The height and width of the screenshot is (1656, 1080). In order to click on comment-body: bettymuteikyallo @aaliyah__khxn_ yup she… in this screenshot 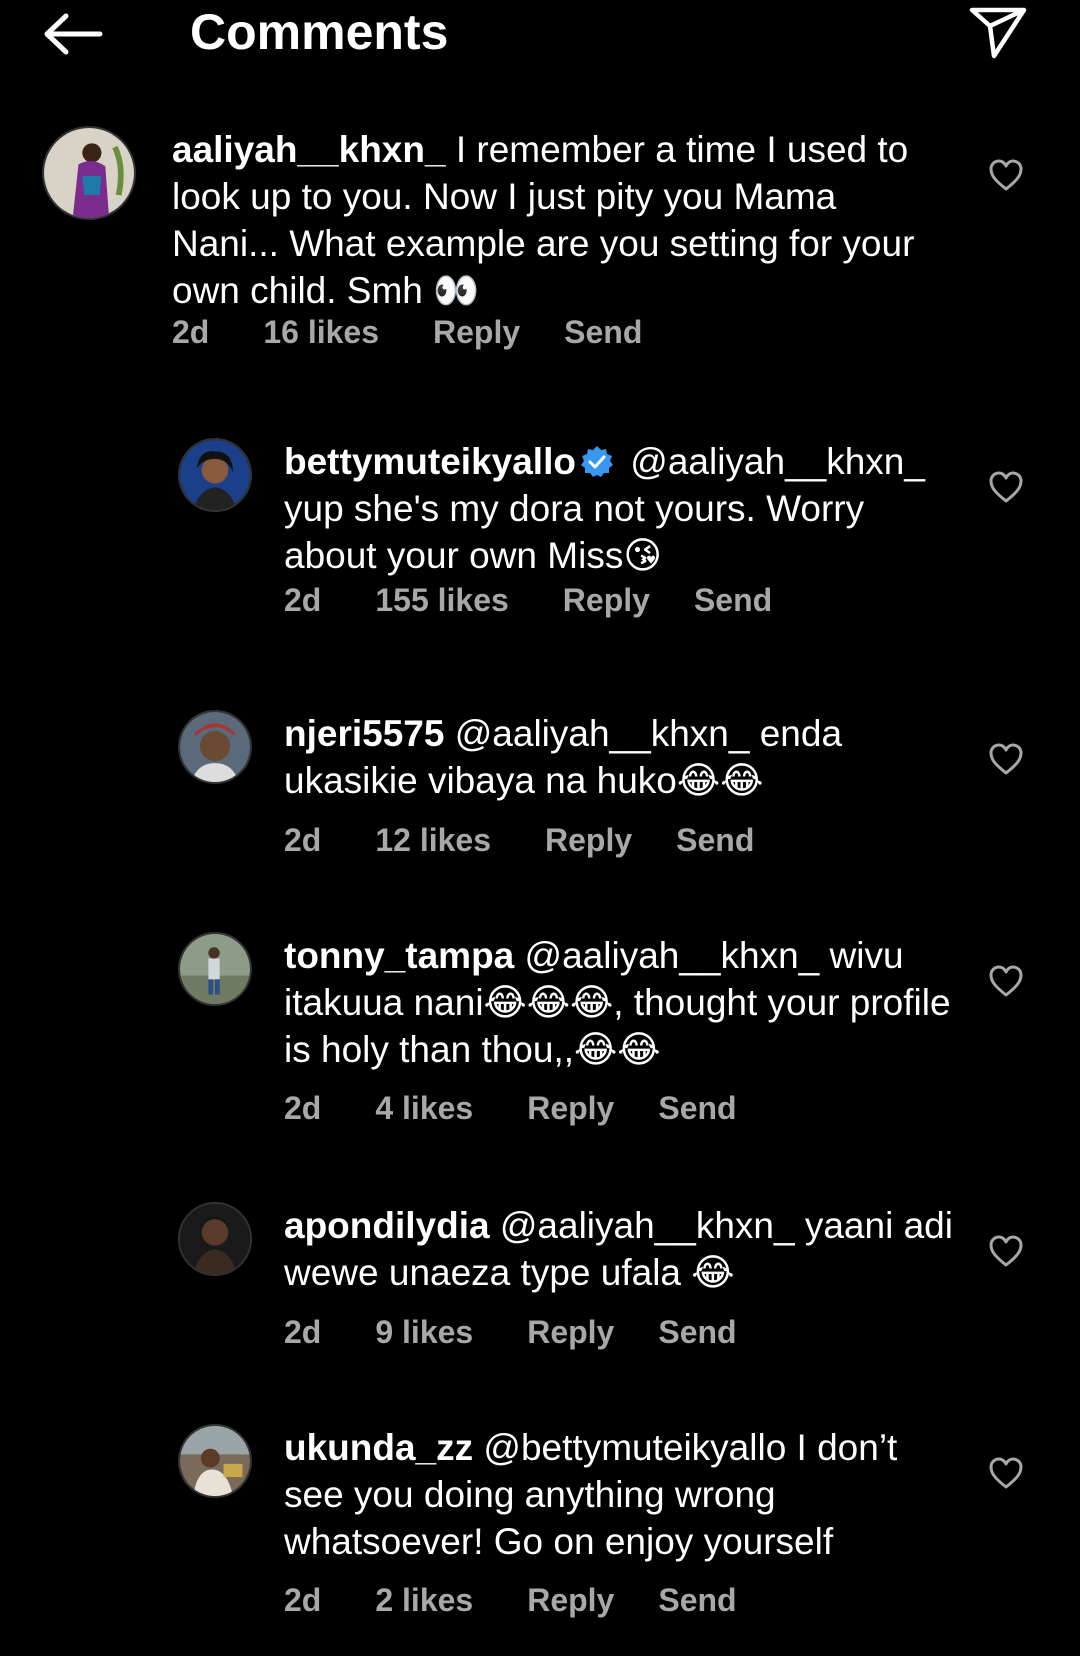, I will do `click(619, 508)`.